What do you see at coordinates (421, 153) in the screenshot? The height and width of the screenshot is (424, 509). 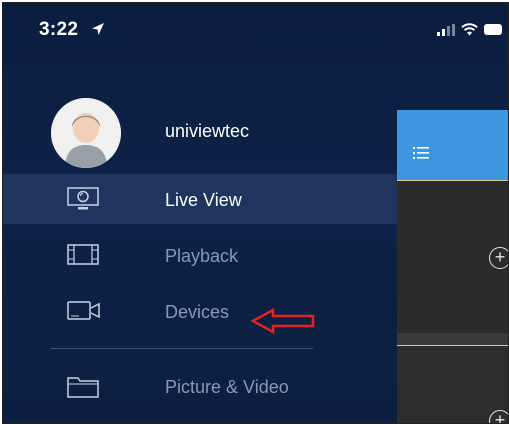 I see `hamburger-icon` at bounding box center [421, 153].